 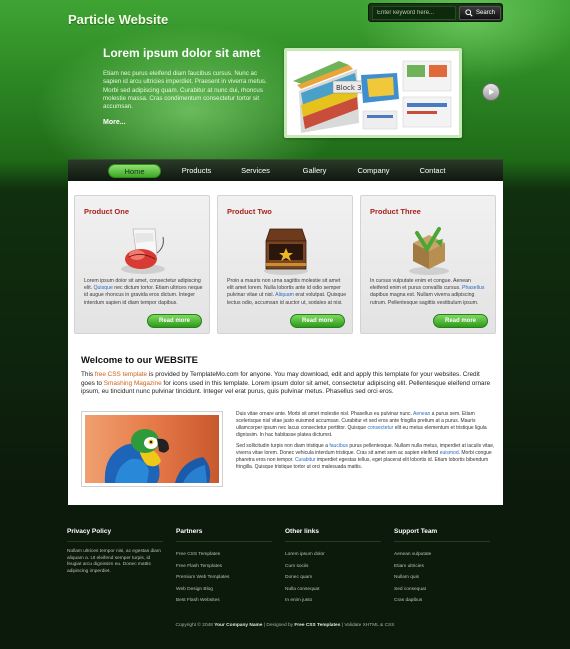 What do you see at coordinates (317, 625) in the screenshot?
I see `designer-link: Free CSS Templates` at bounding box center [317, 625].